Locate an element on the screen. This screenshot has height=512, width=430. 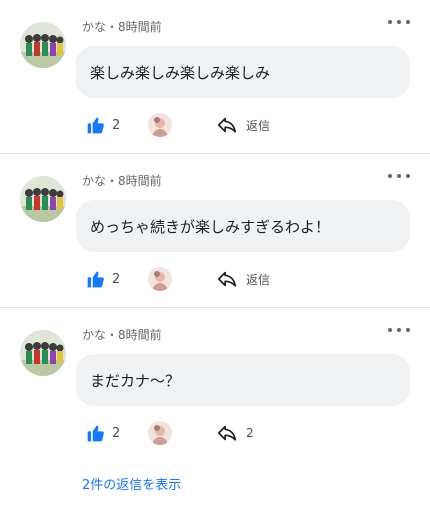
comment-bubble: 楽しみ楽しみ楽しみ楽しみ is located at coordinates (243, 72).